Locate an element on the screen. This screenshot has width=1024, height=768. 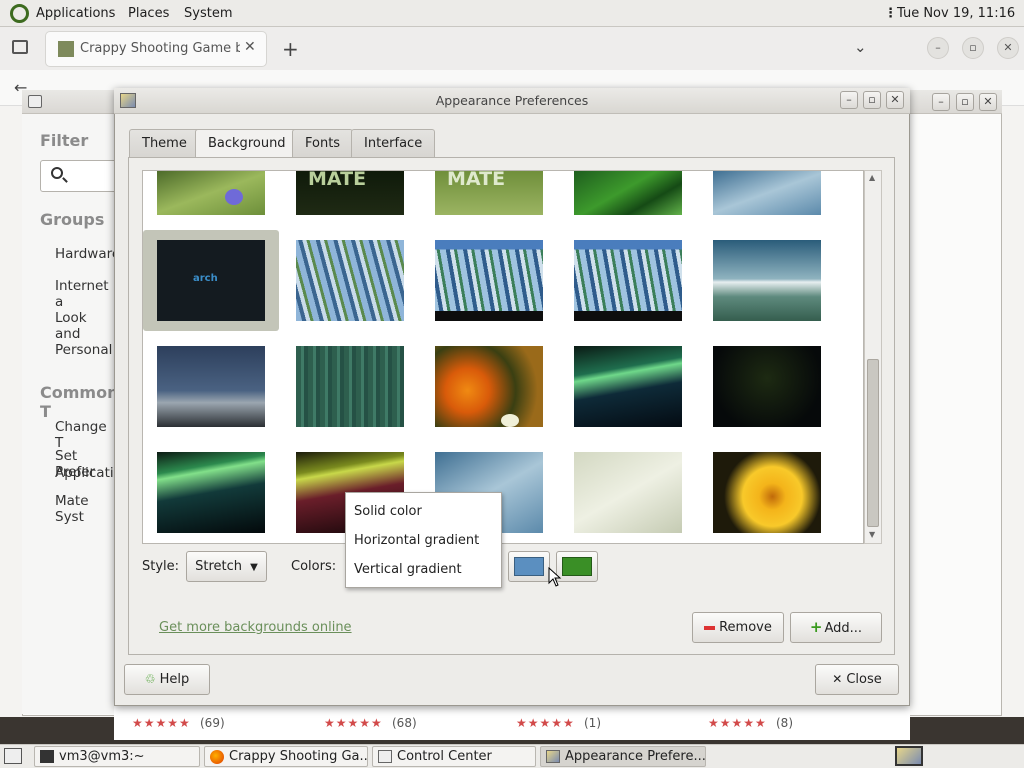
cc-close-icon: ✕ is located at coordinates (988, 102).